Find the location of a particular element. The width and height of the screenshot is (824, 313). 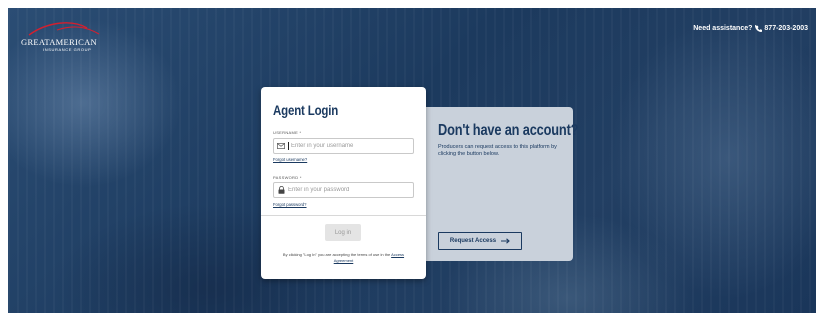

phone-number: 877-203-2003 is located at coordinates (786, 28).